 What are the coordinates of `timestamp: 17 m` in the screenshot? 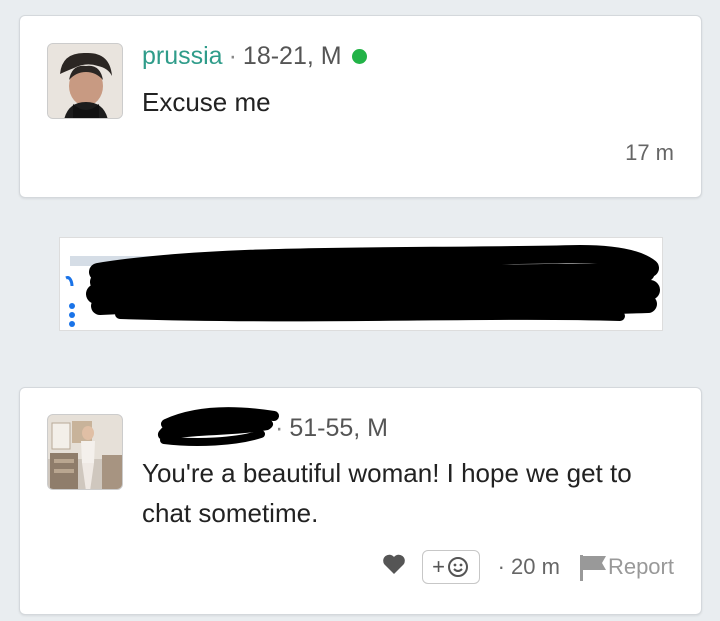 It's located at (649, 152).